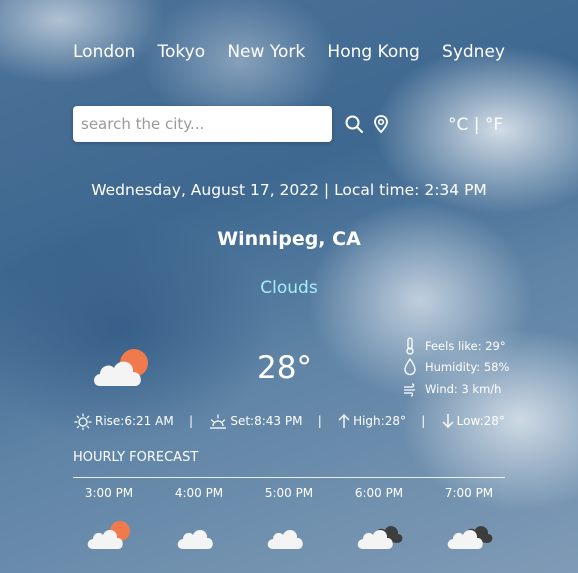 This screenshot has width=578, height=573. Describe the element at coordinates (448, 421) in the screenshot. I see `arrow-down-icon` at that location.